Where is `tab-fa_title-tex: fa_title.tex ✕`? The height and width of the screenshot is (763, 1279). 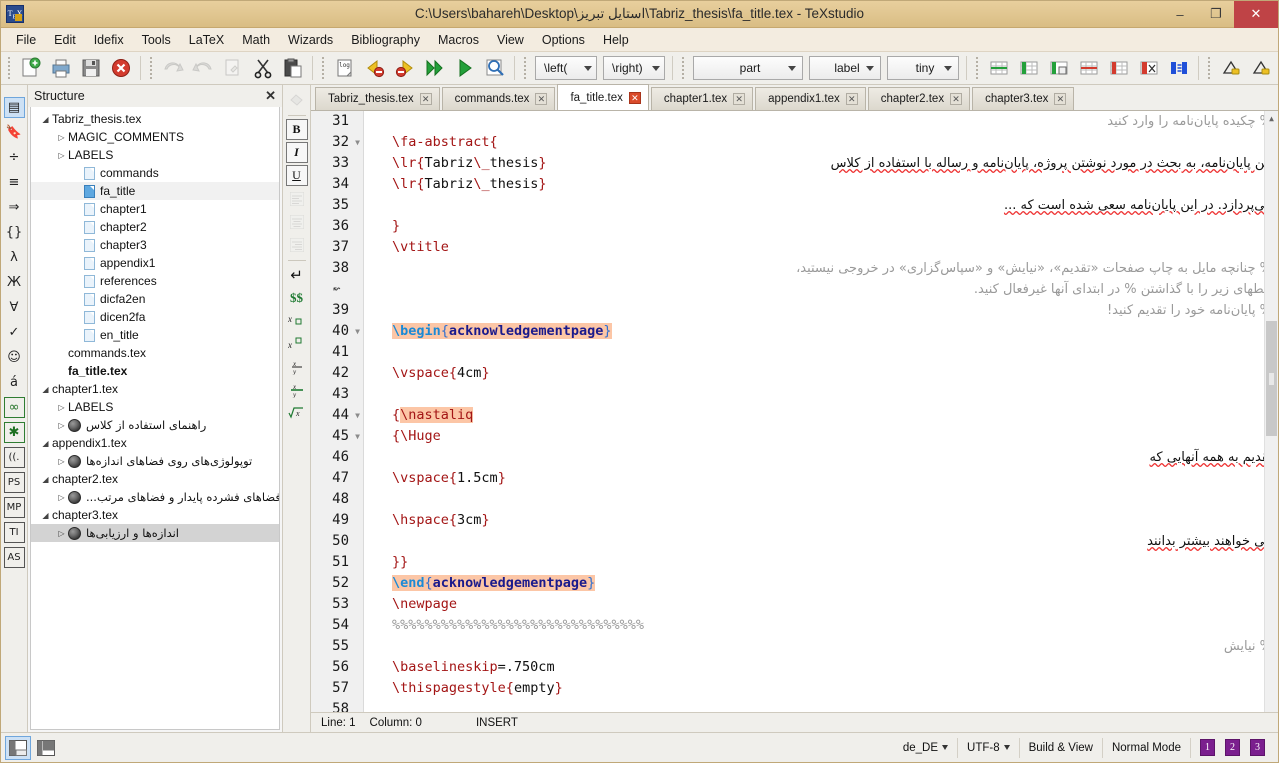 tab-fa_title-tex: fa_title.tex ✕ is located at coordinates (603, 97).